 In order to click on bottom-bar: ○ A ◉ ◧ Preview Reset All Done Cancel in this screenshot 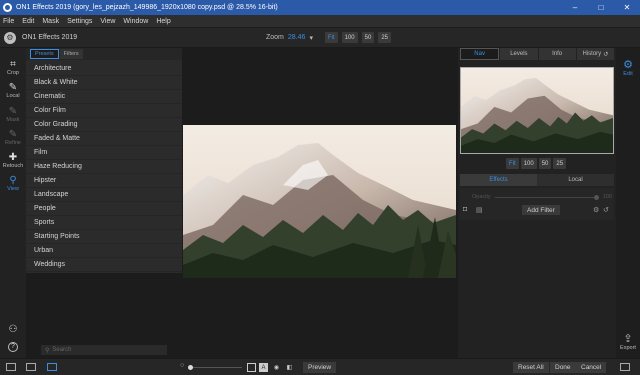, I will do `click(320, 366)`.